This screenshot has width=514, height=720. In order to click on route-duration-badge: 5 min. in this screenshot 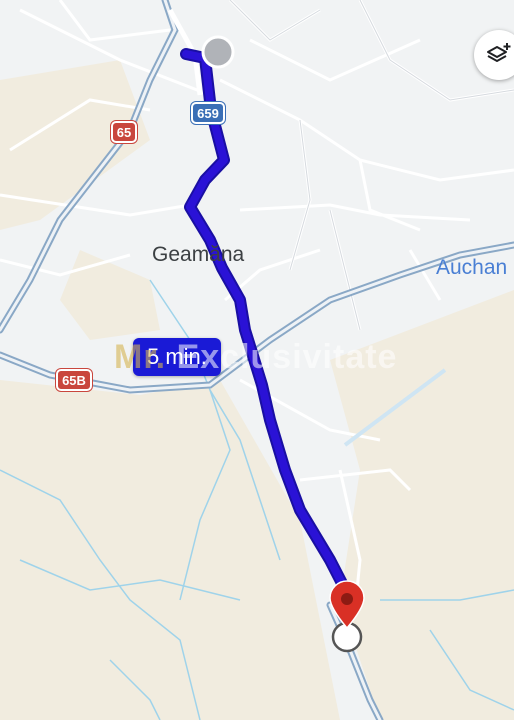, I will do `click(177, 357)`.